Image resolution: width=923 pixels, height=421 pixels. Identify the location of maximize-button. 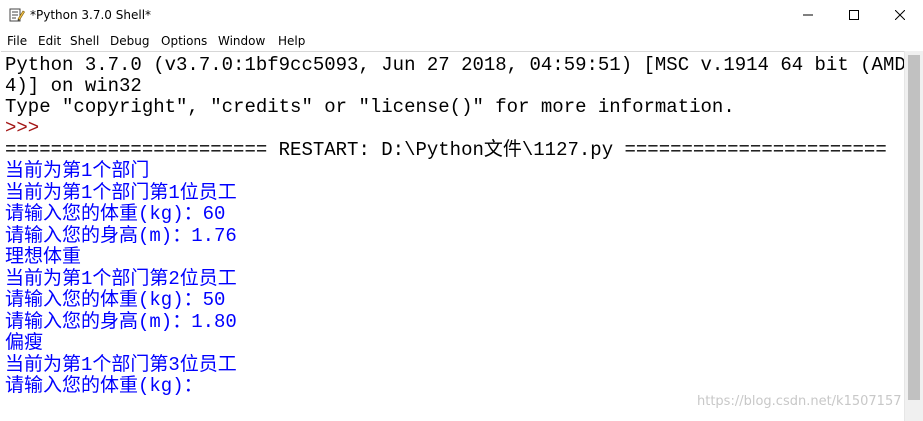
(854, 15).